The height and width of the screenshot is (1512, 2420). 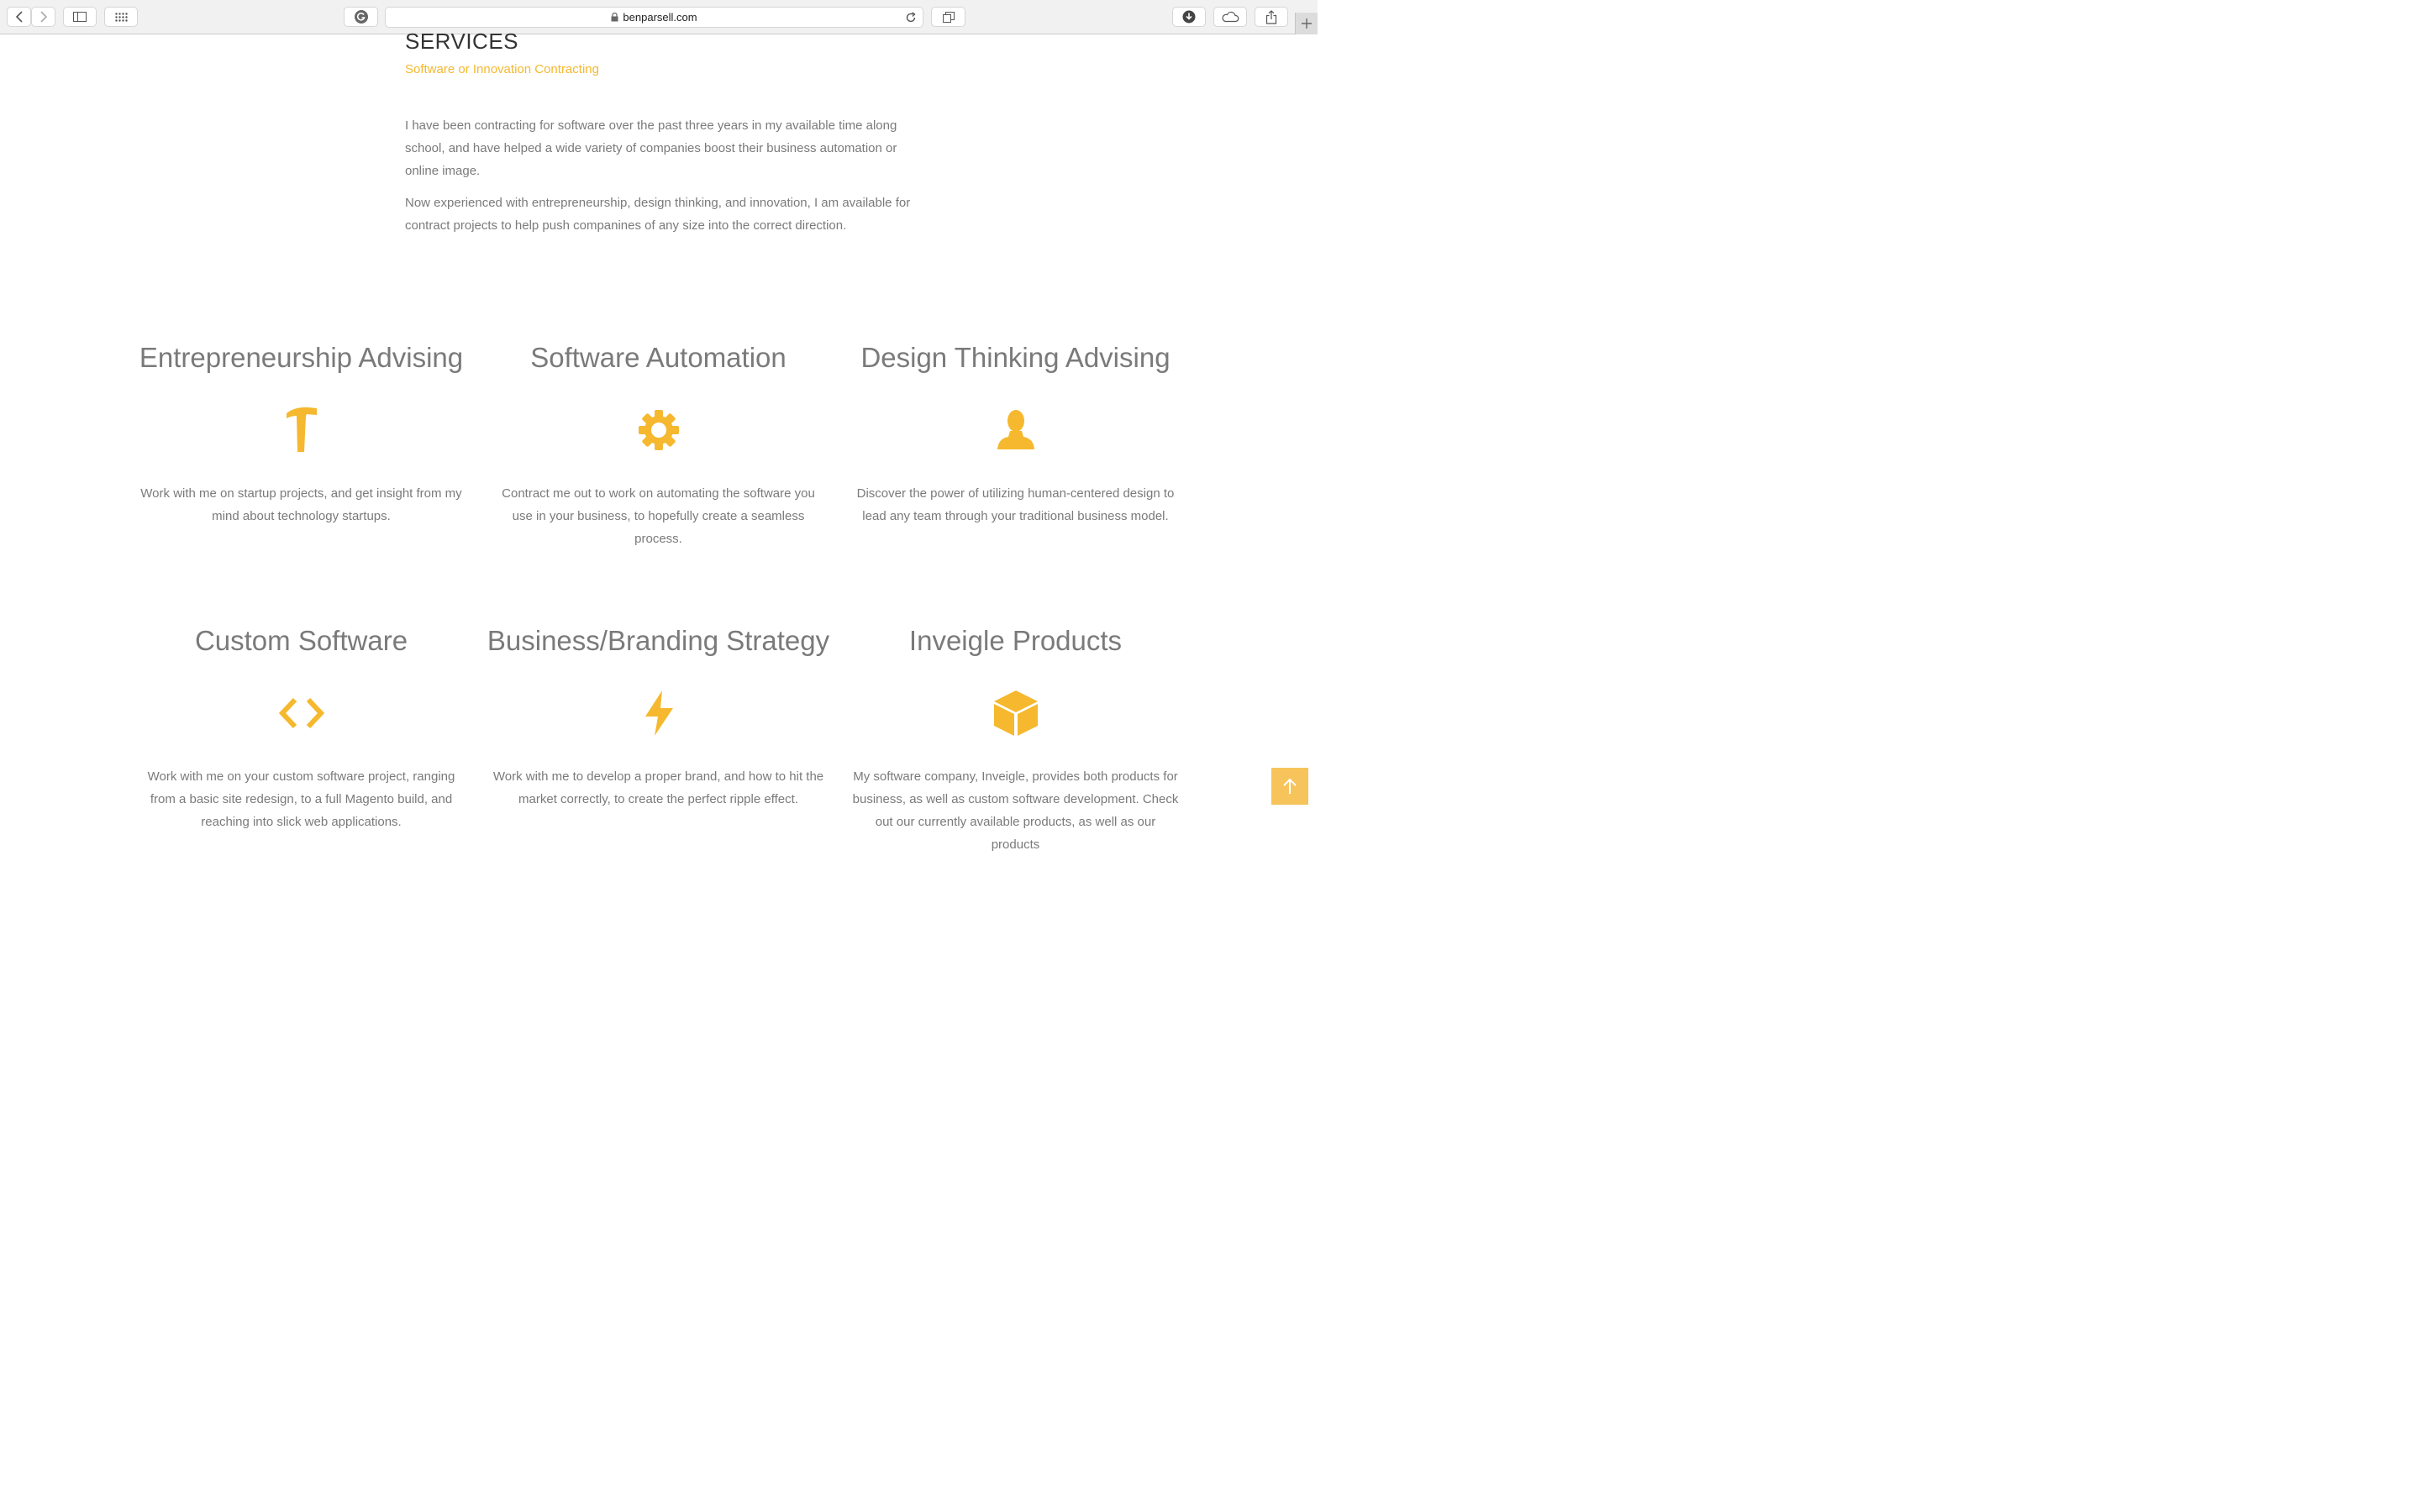 I want to click on top-sites-button, so click(x=121, y=17).